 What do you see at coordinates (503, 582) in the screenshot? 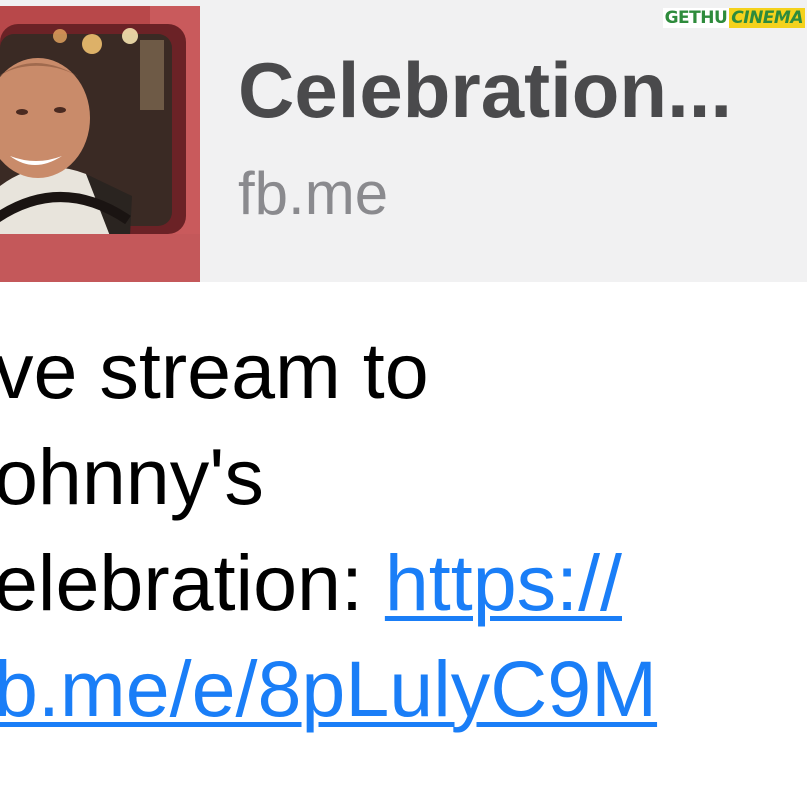
I see `message-link-part-1: https://` at bounding box center [503, 582].